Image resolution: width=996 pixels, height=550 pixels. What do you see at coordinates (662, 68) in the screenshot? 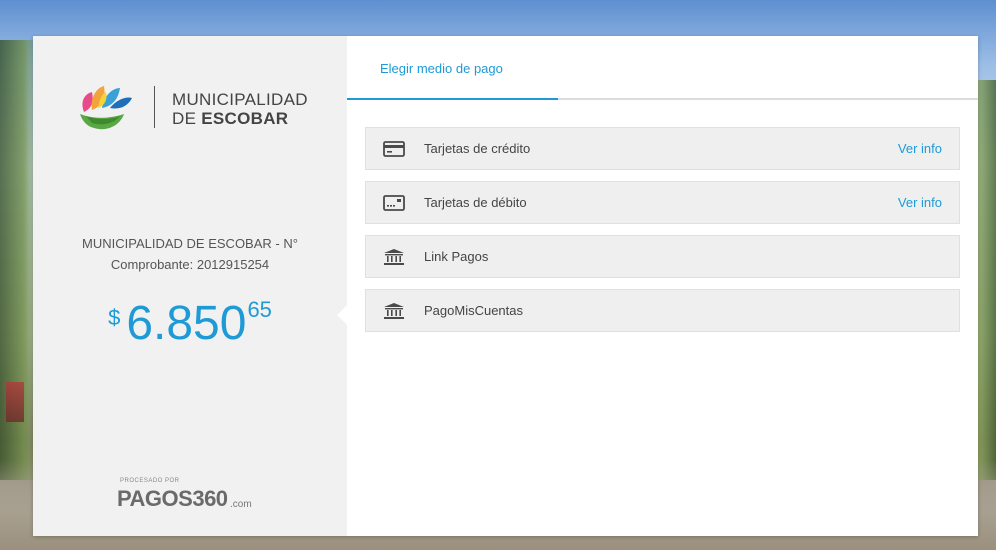
I see `tab-bar: Elegir medio de pago` at bounding box center [662, 68].